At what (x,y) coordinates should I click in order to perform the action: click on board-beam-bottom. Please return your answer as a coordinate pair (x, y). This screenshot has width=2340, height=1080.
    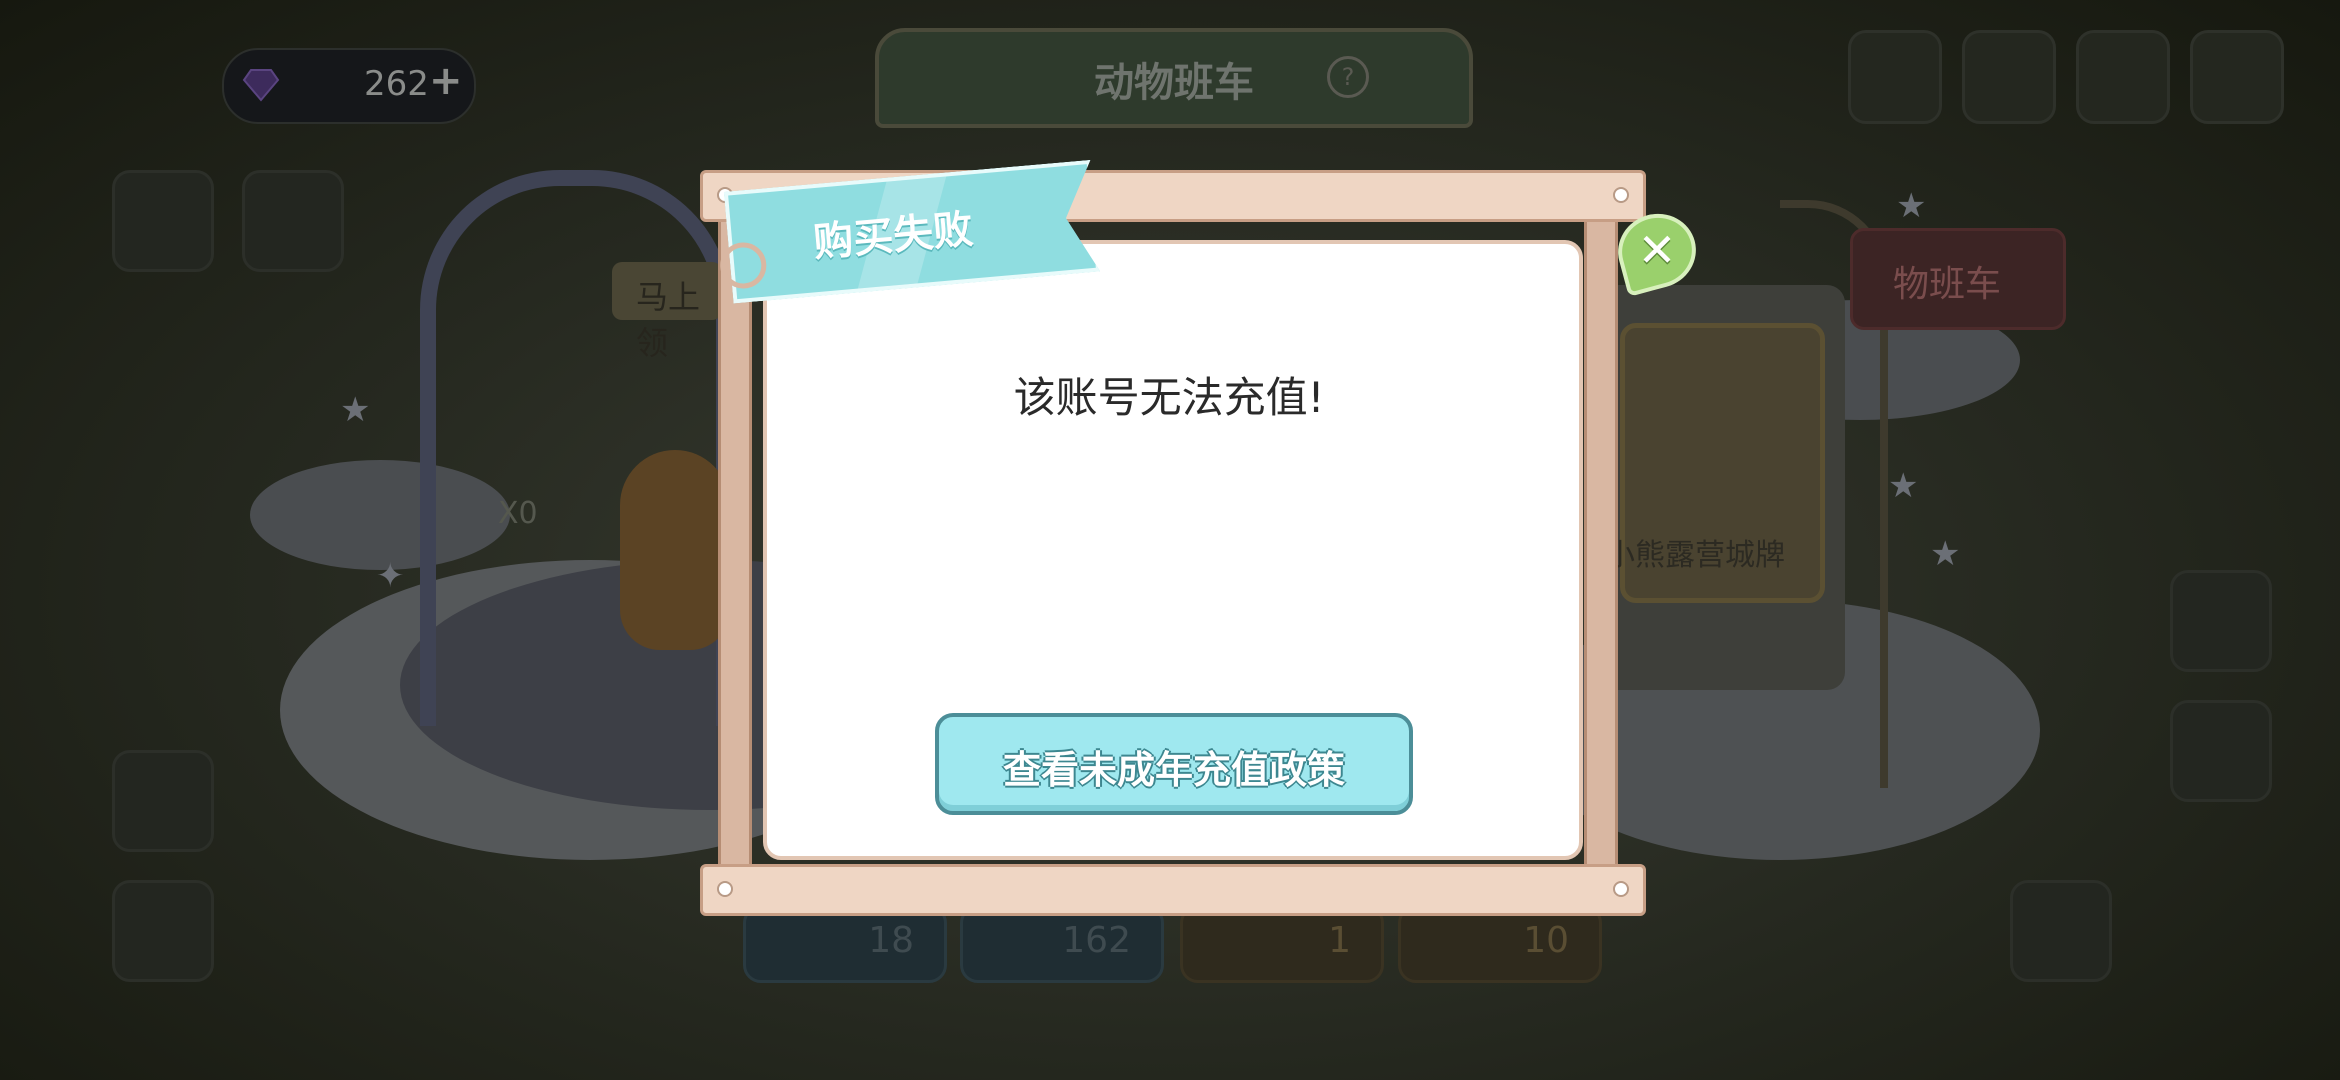
    Looking at the image, I should click on (1173, 890).